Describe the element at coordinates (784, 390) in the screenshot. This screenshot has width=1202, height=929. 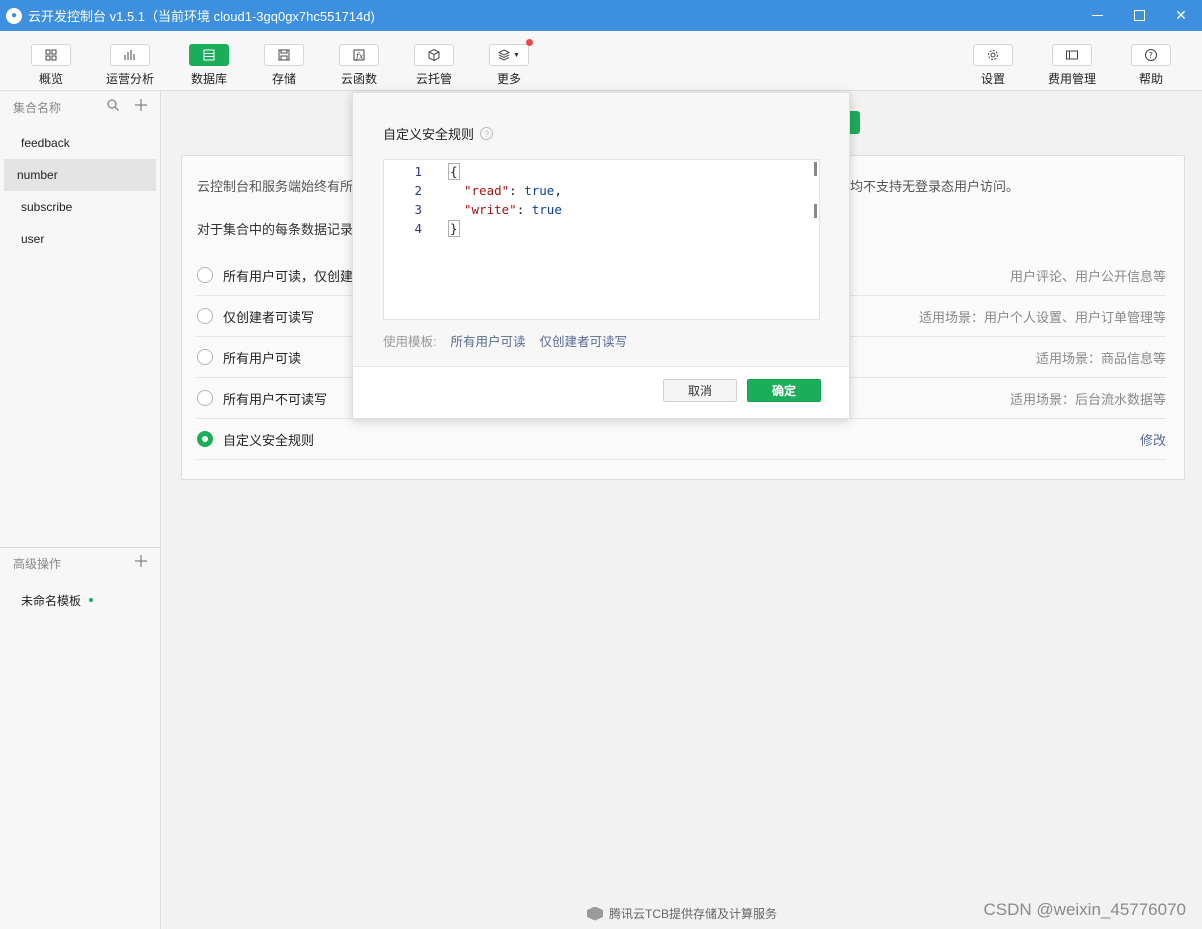
I see `confirm-button: 确定` at that location.